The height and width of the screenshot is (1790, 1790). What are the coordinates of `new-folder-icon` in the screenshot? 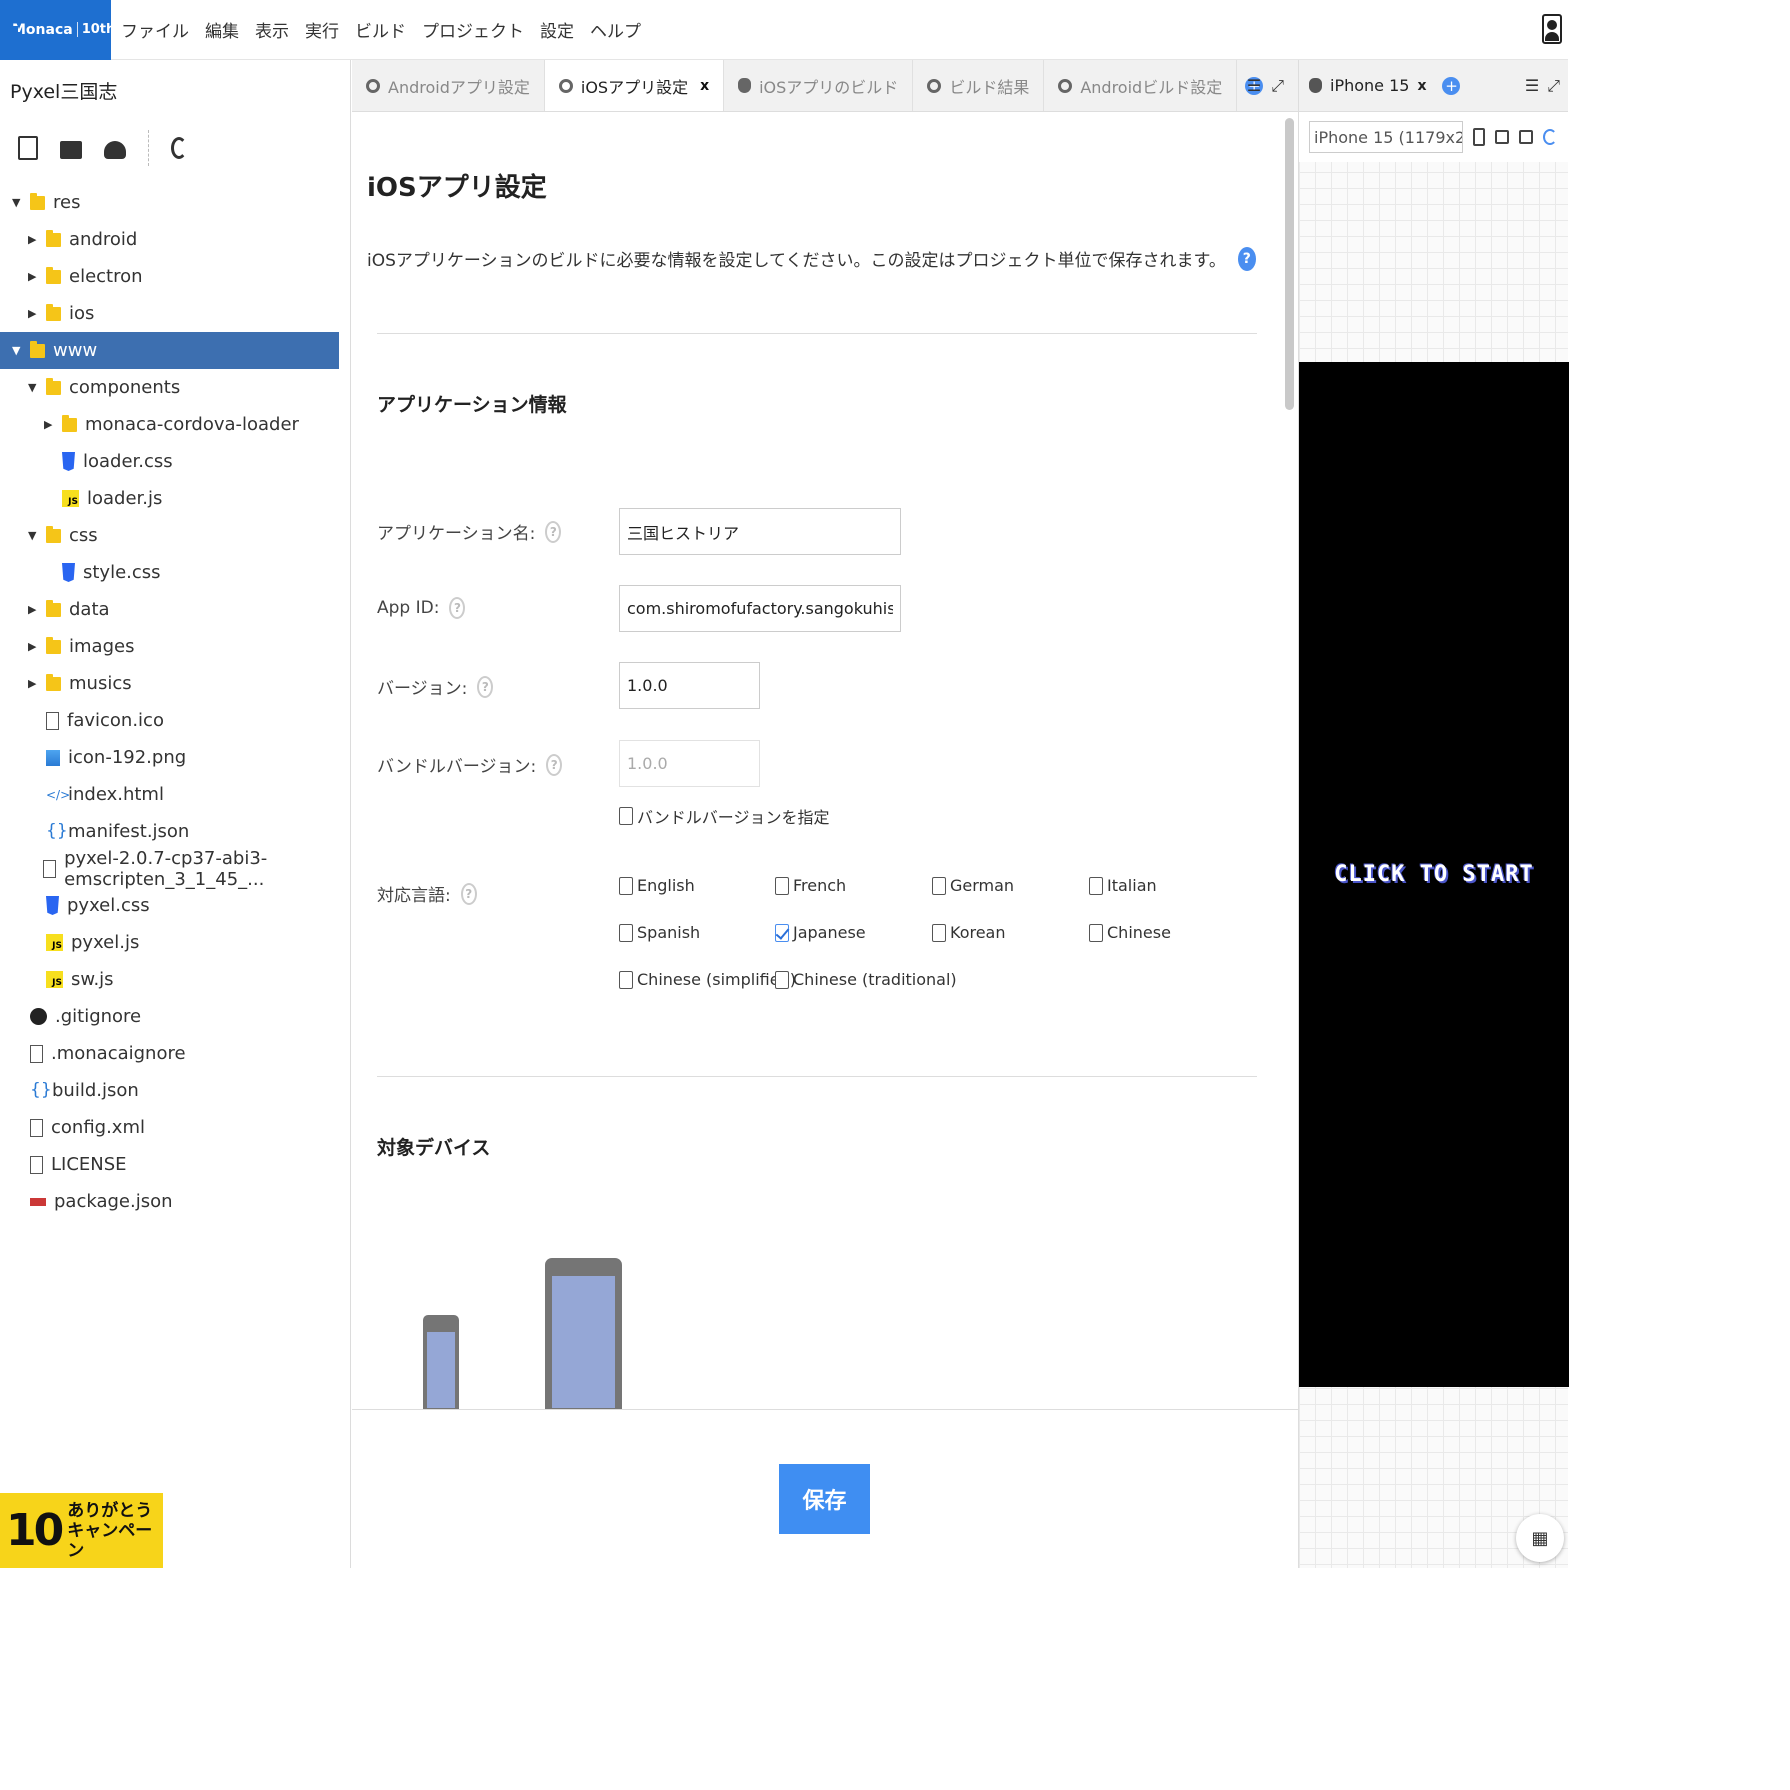 It's located at (71, 150).